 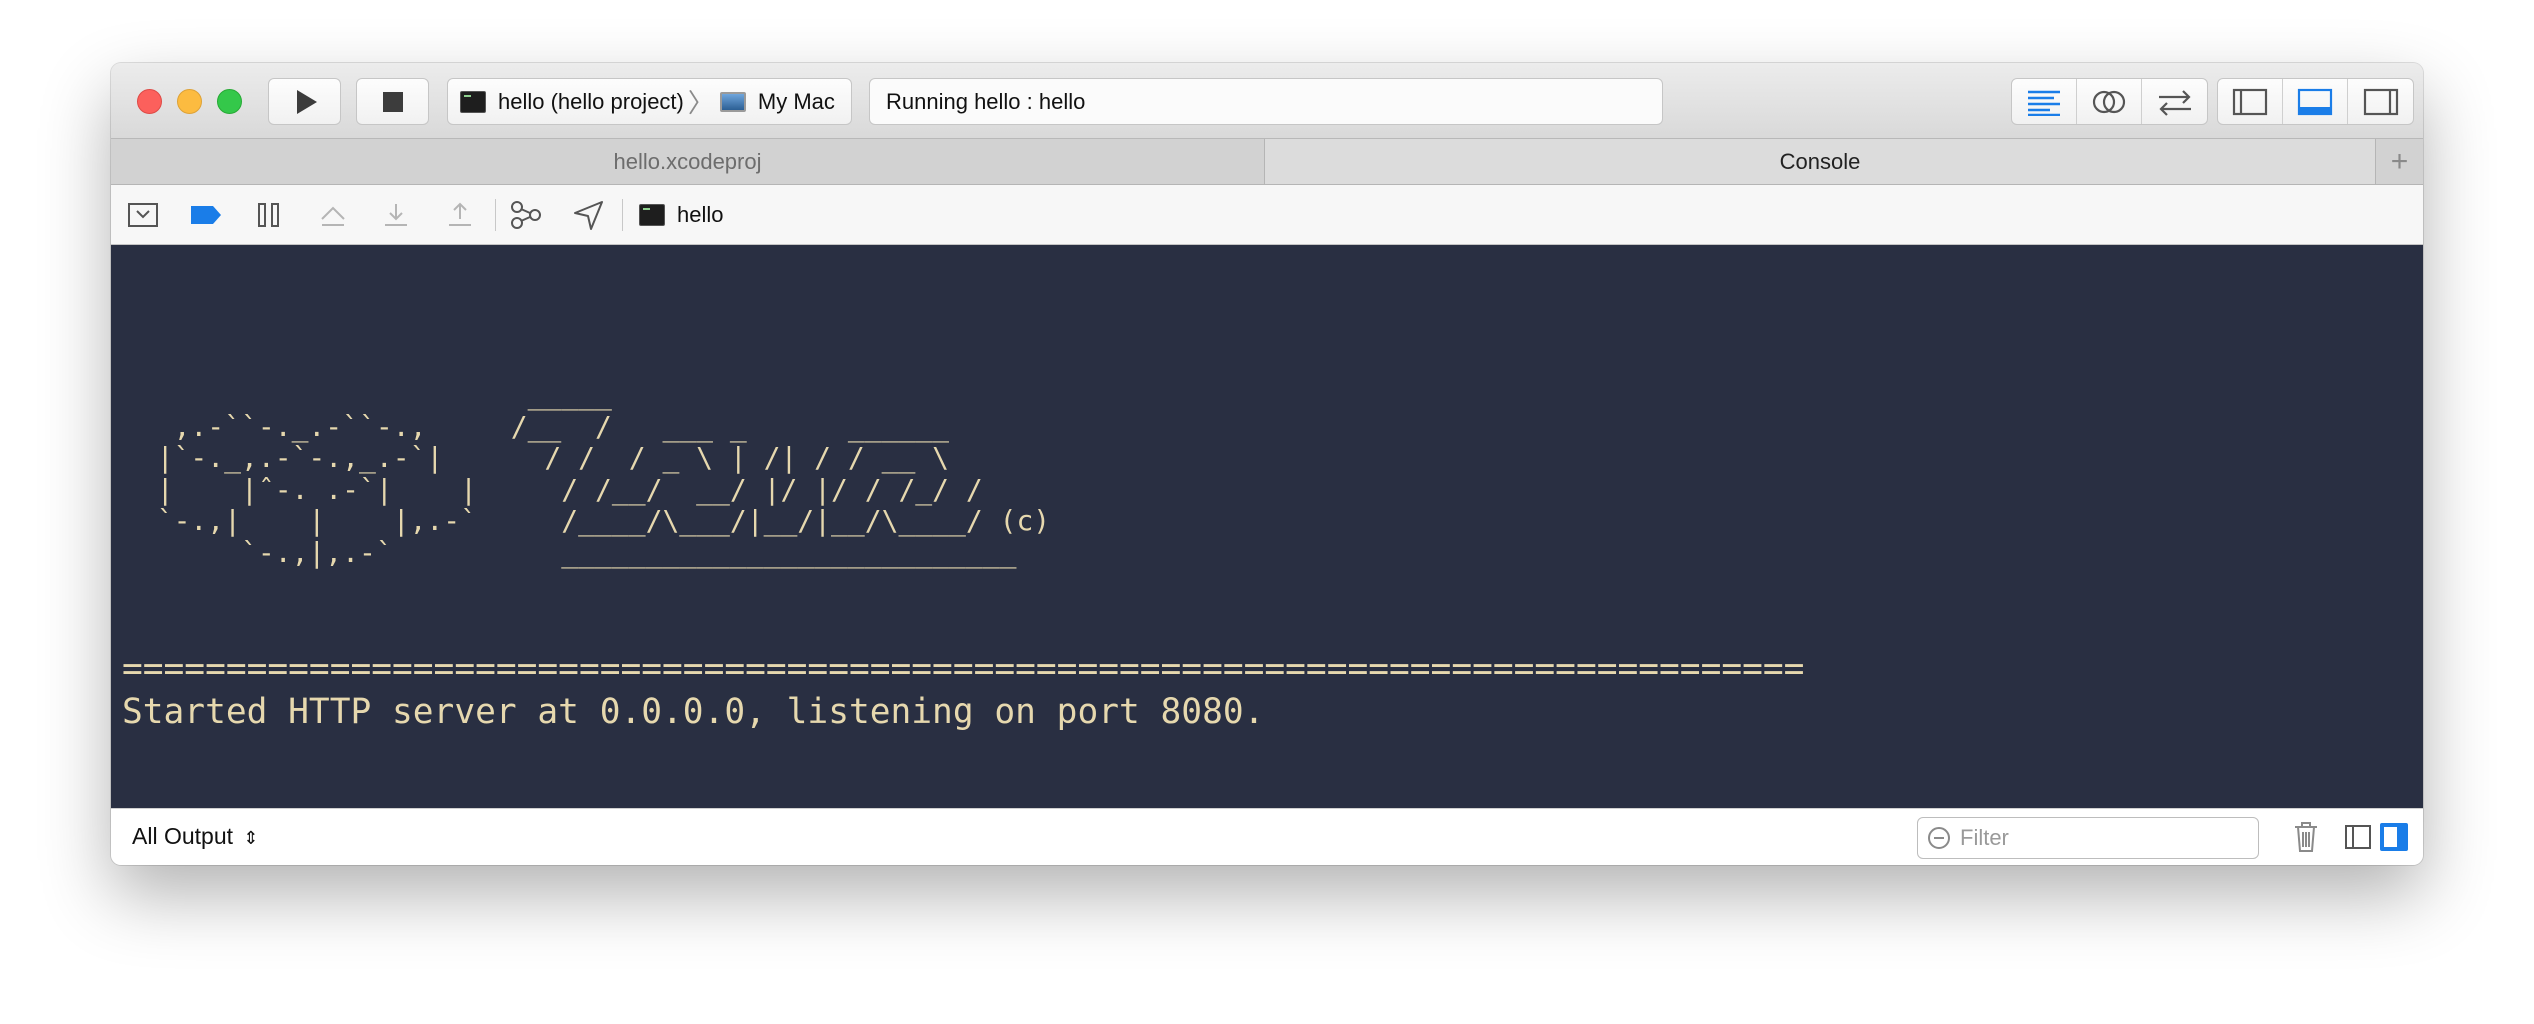 I want to click on pause-icon, so click(x=268, y=215).